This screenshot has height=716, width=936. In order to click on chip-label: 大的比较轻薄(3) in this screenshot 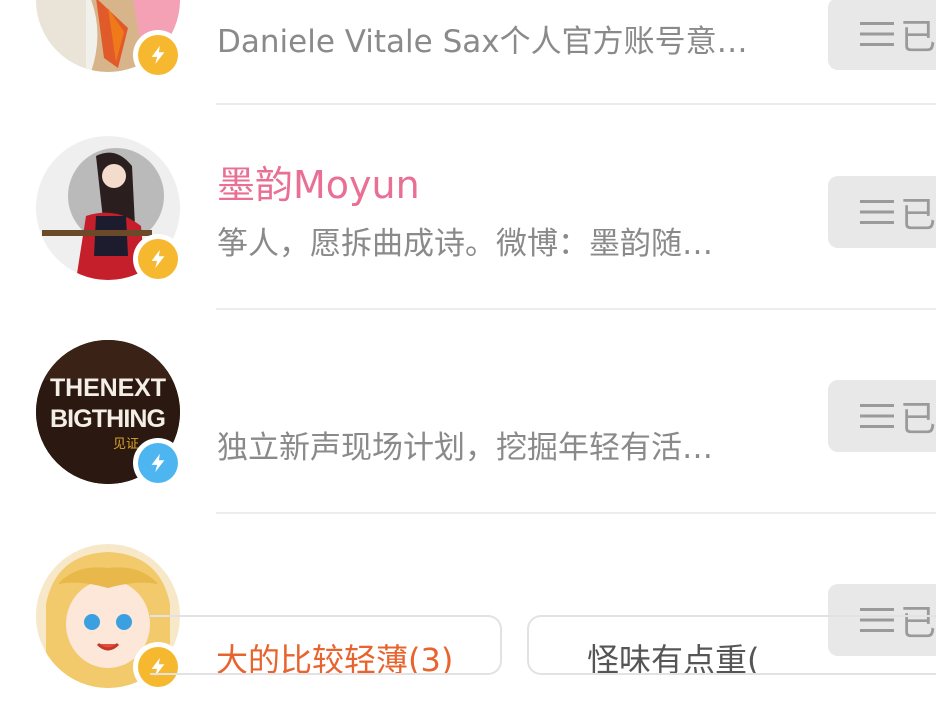, I will do `click(335, 658)`.